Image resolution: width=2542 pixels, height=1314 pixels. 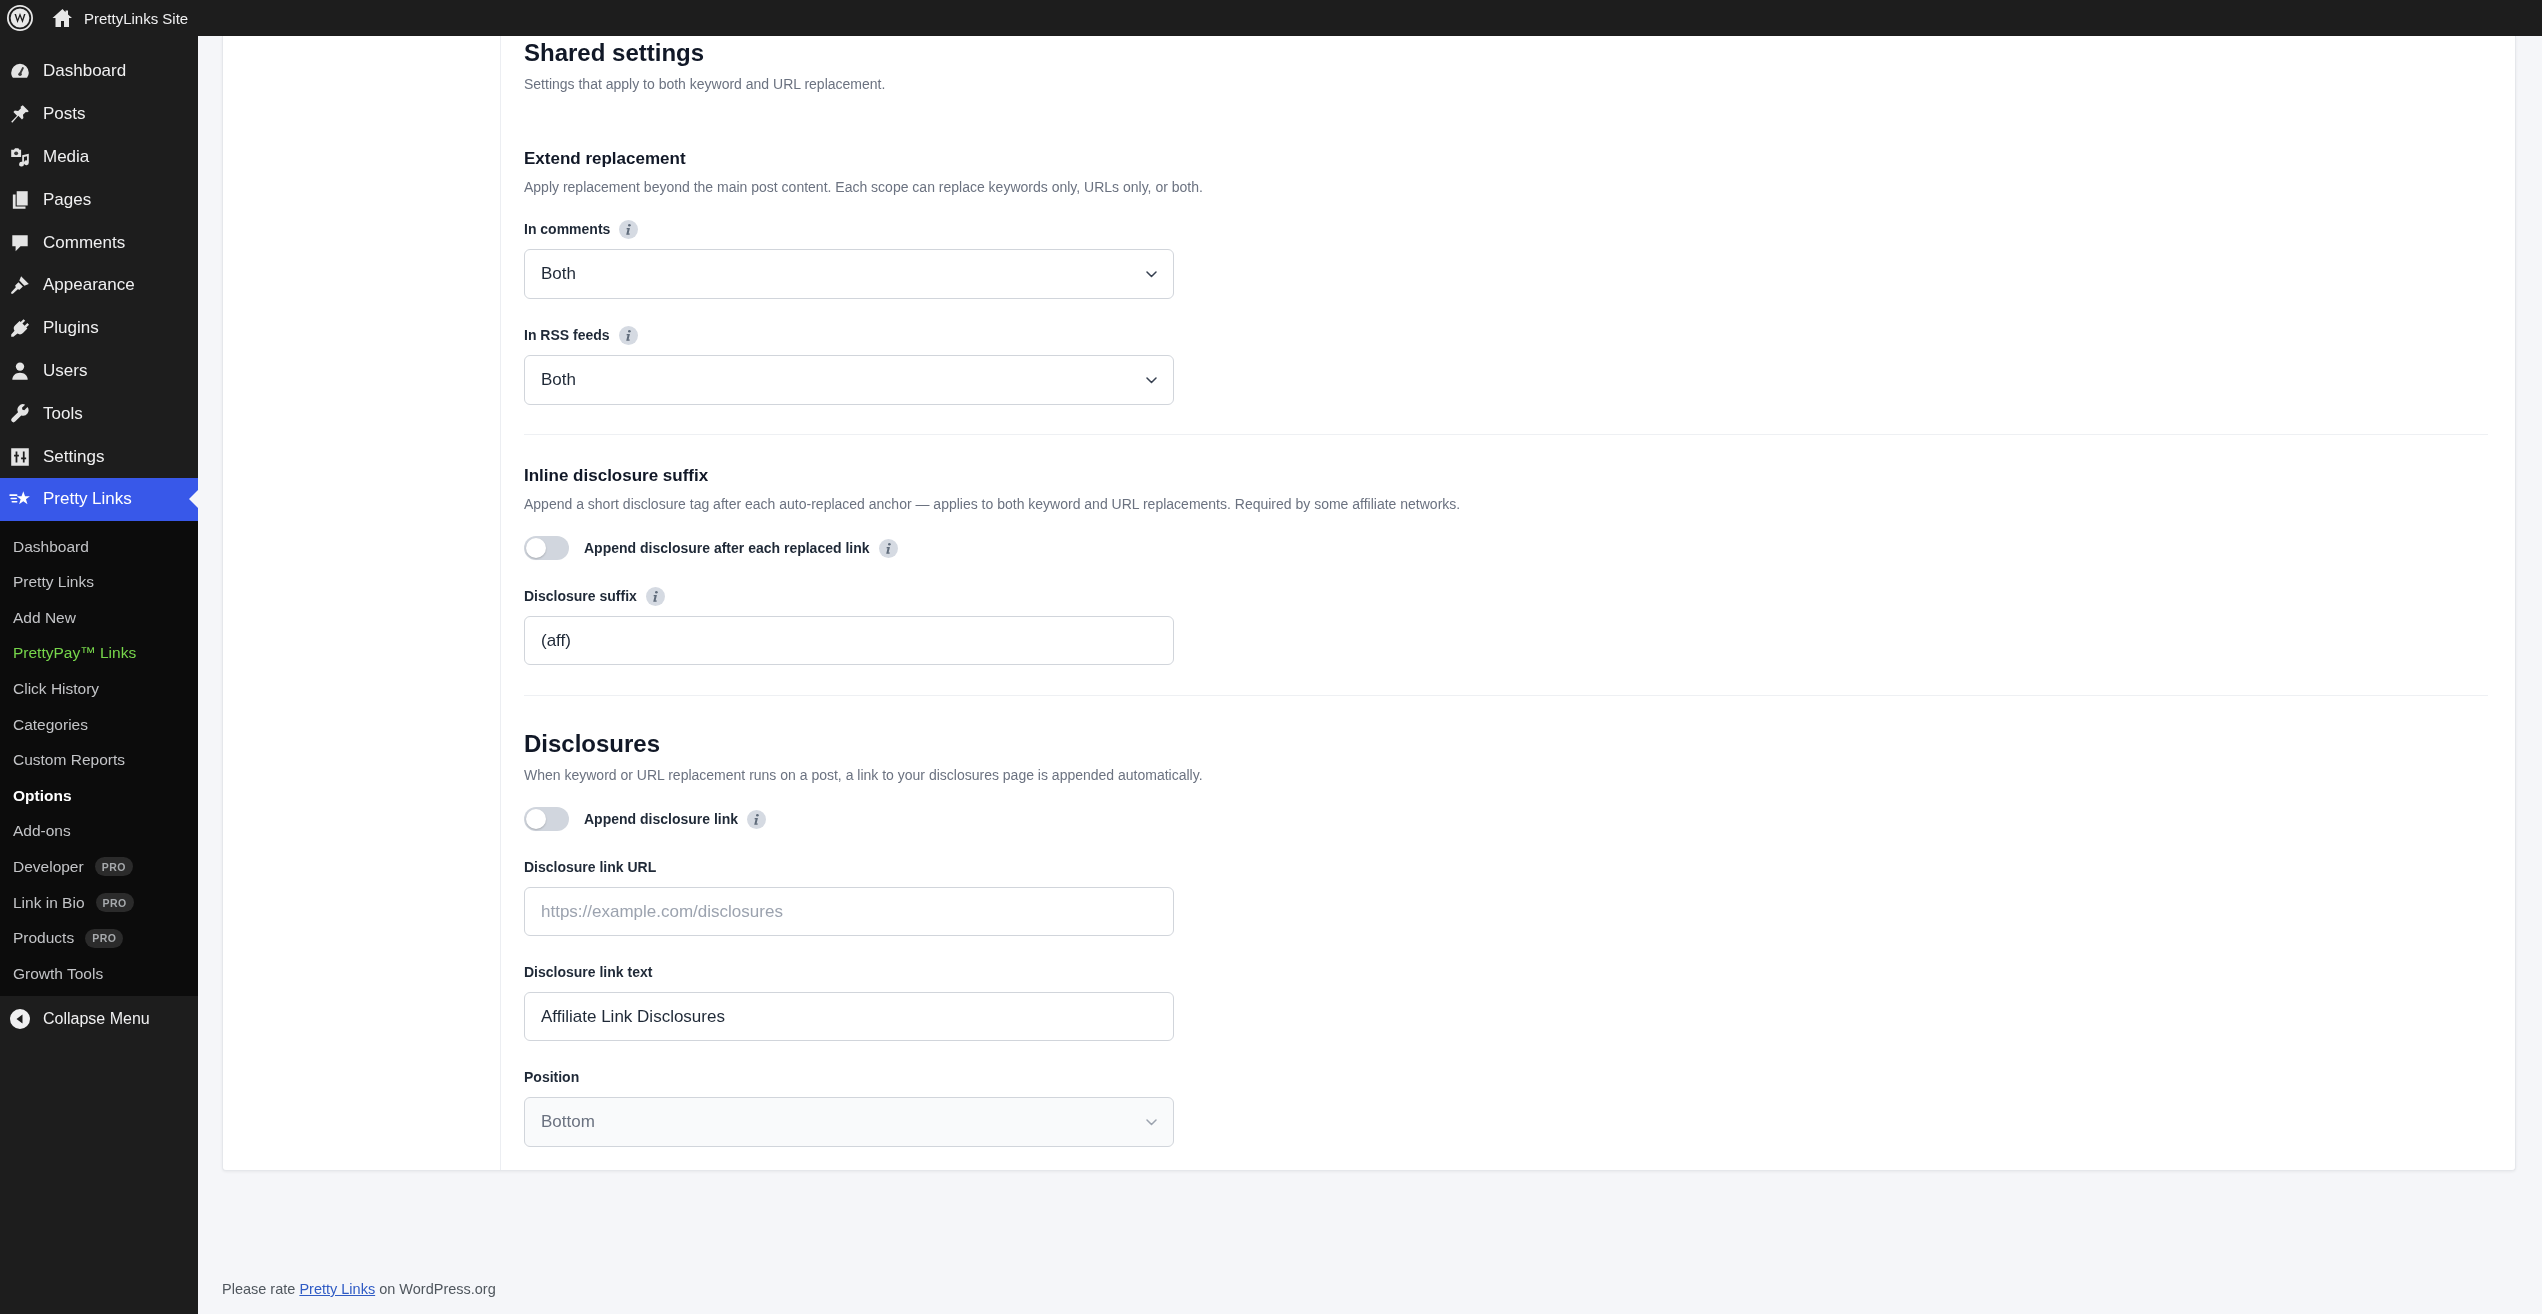 I want to click on submenu-item: Growth Tools, so click(x=99, y=973).